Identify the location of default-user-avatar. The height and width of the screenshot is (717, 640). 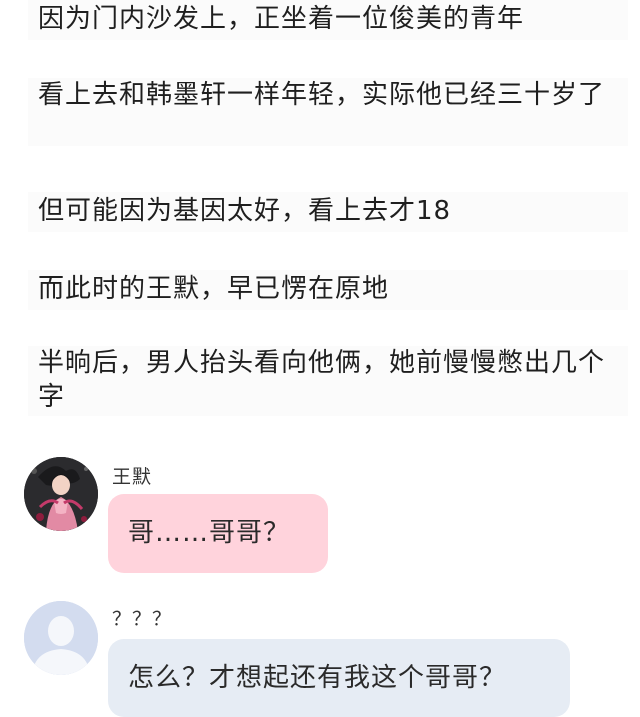
(61, 638).